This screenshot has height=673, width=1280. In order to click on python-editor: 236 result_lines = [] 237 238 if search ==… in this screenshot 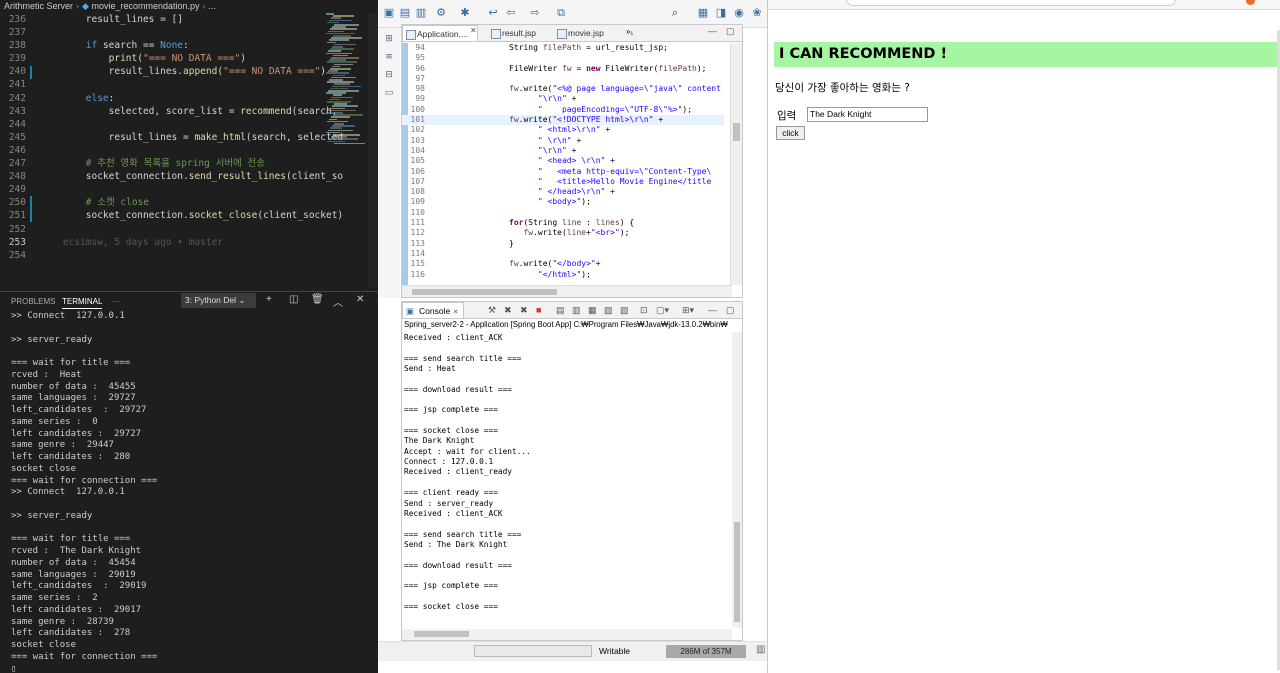, I will do `click(189, 138)`.